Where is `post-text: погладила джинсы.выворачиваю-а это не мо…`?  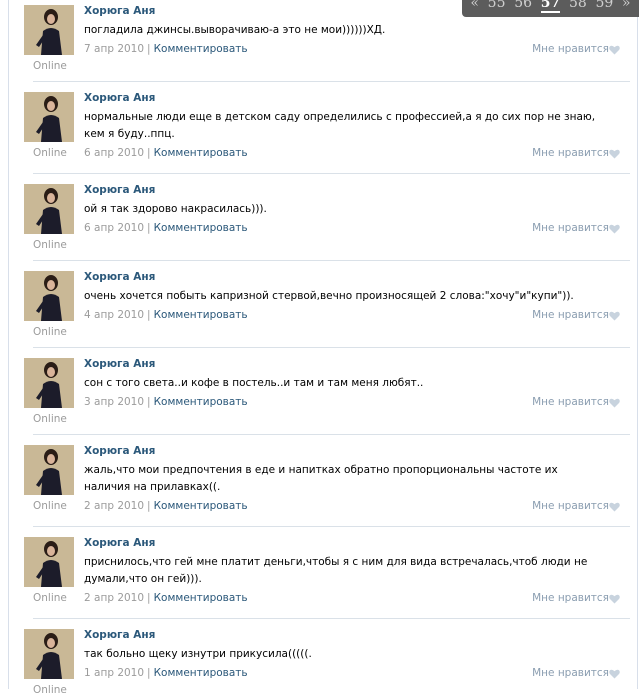 post-text: погладила джинсы.выворачиваю-а это не мо… is located at coordinates (235, 30).